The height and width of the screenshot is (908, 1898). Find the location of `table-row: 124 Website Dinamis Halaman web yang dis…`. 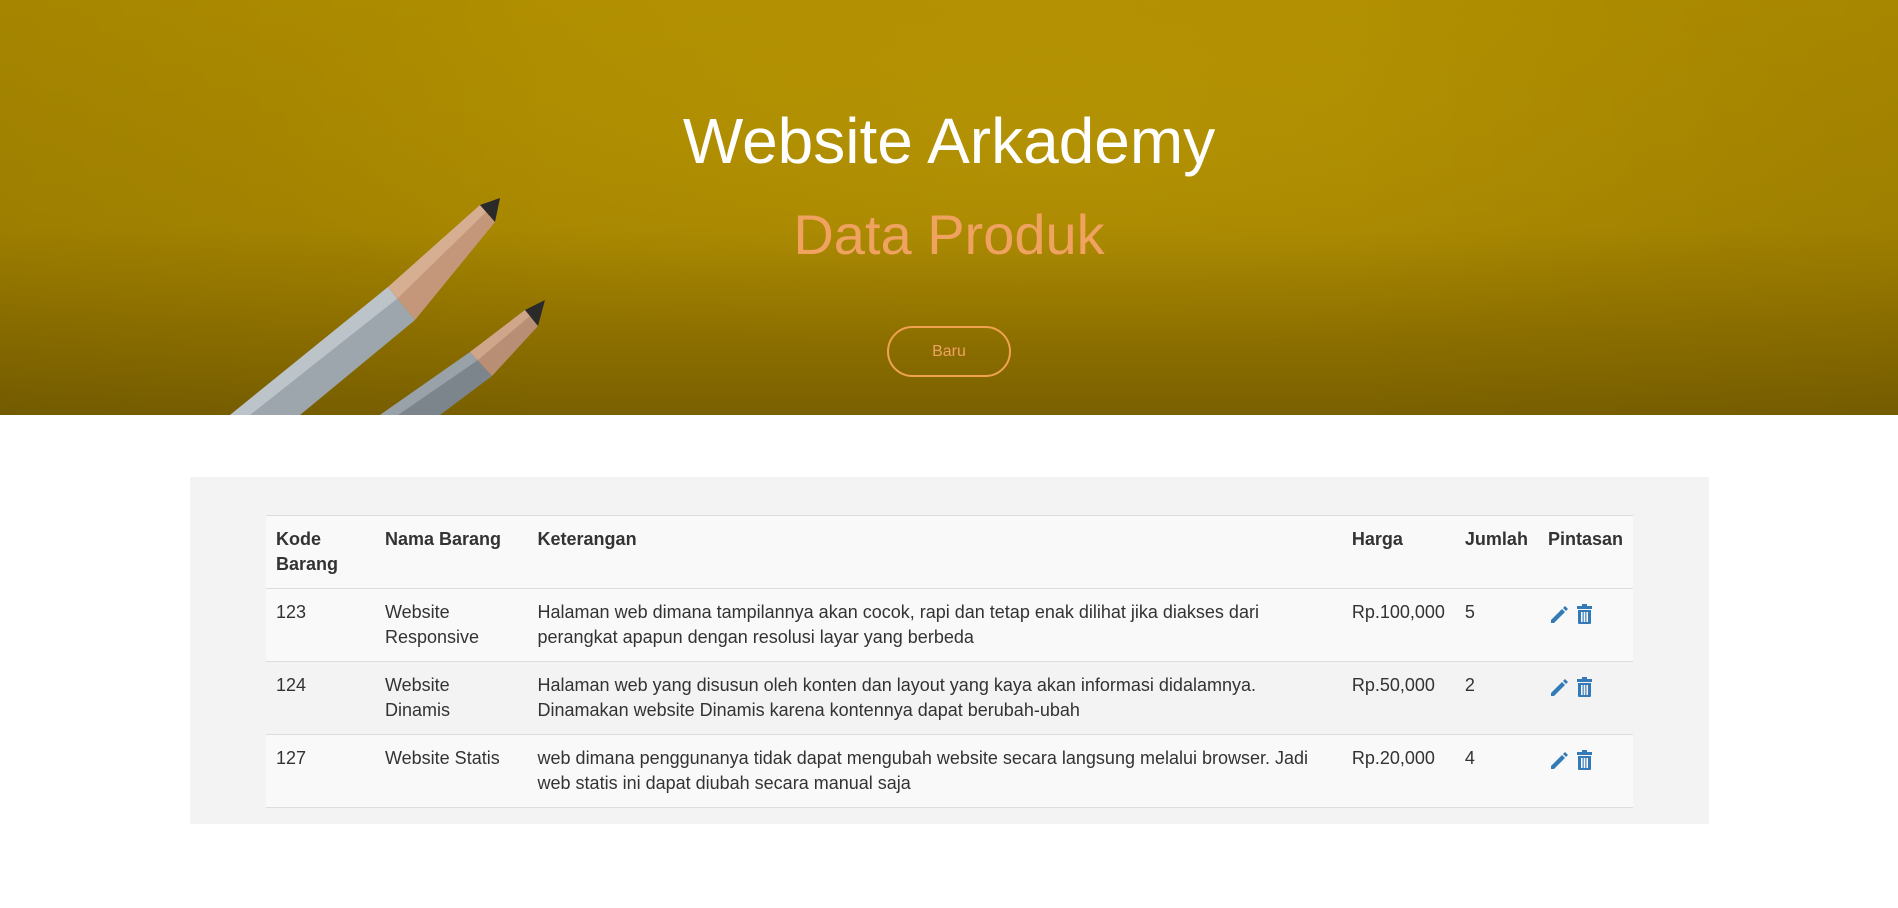

table-row: 124 Website Dinamis Halaman web yang dis… is located at coordinates (949, 698).